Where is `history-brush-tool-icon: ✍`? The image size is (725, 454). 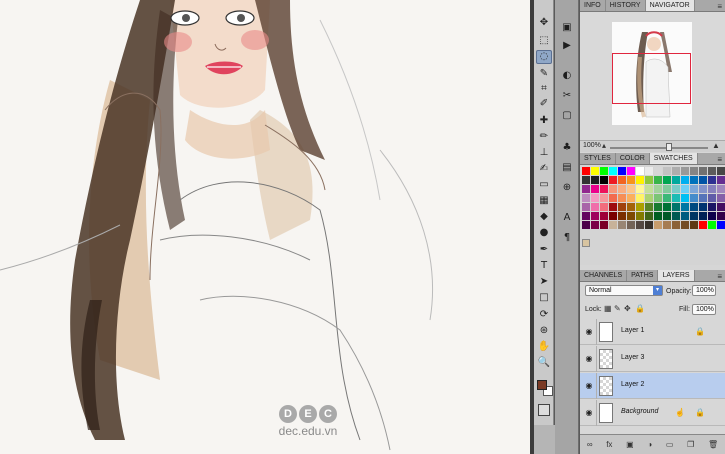
history-brush-tool-icon: ✍ is located at coordinates (544, 169).